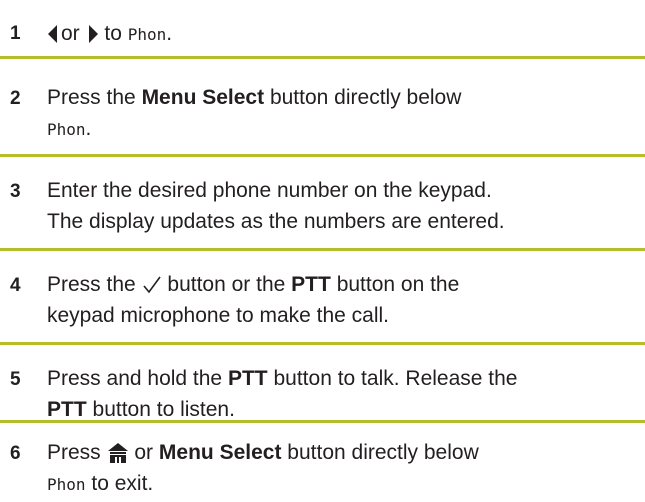 This screenshot has height=502, width=645. What do you see at coordinates (15, 33) in the screenshot?
I see `step-number: 1` at bounding box center [15, 33].